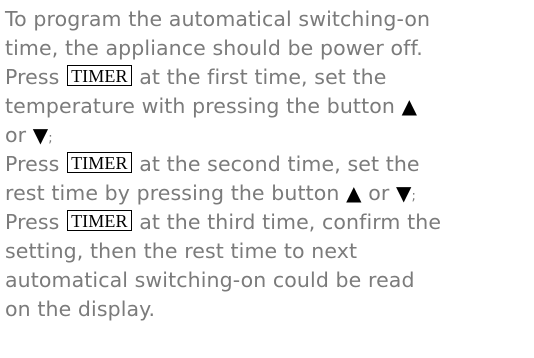 The width and height of the screenshot is (534, 358). I want to click on text-segment: temperature with pressing the button, so click(203, 106).